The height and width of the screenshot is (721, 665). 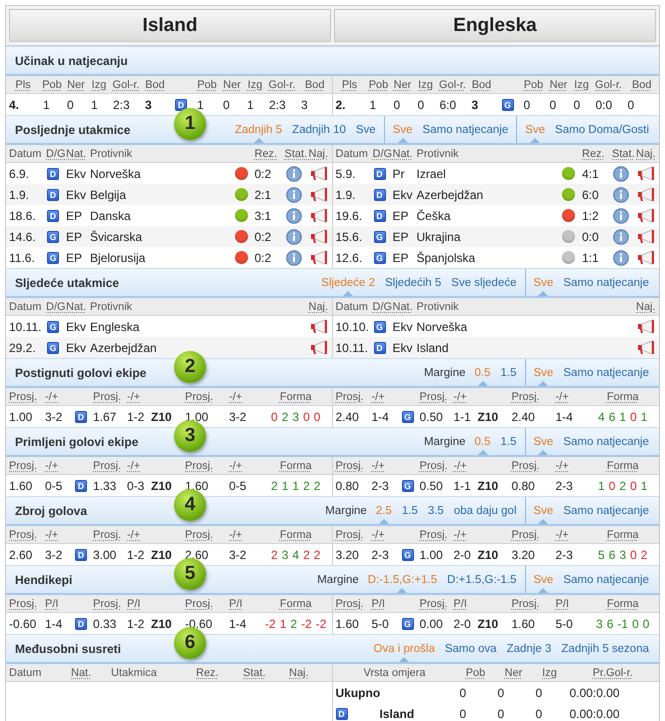 I want to click on column-header: Nat., so click(x=75, y=306).